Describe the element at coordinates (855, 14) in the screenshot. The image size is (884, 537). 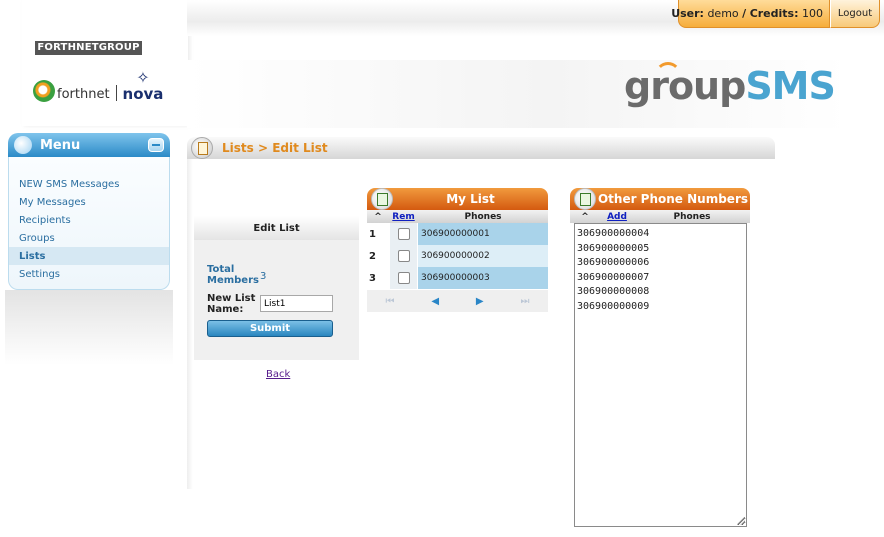
I see `logout-button: Logout` at that location.